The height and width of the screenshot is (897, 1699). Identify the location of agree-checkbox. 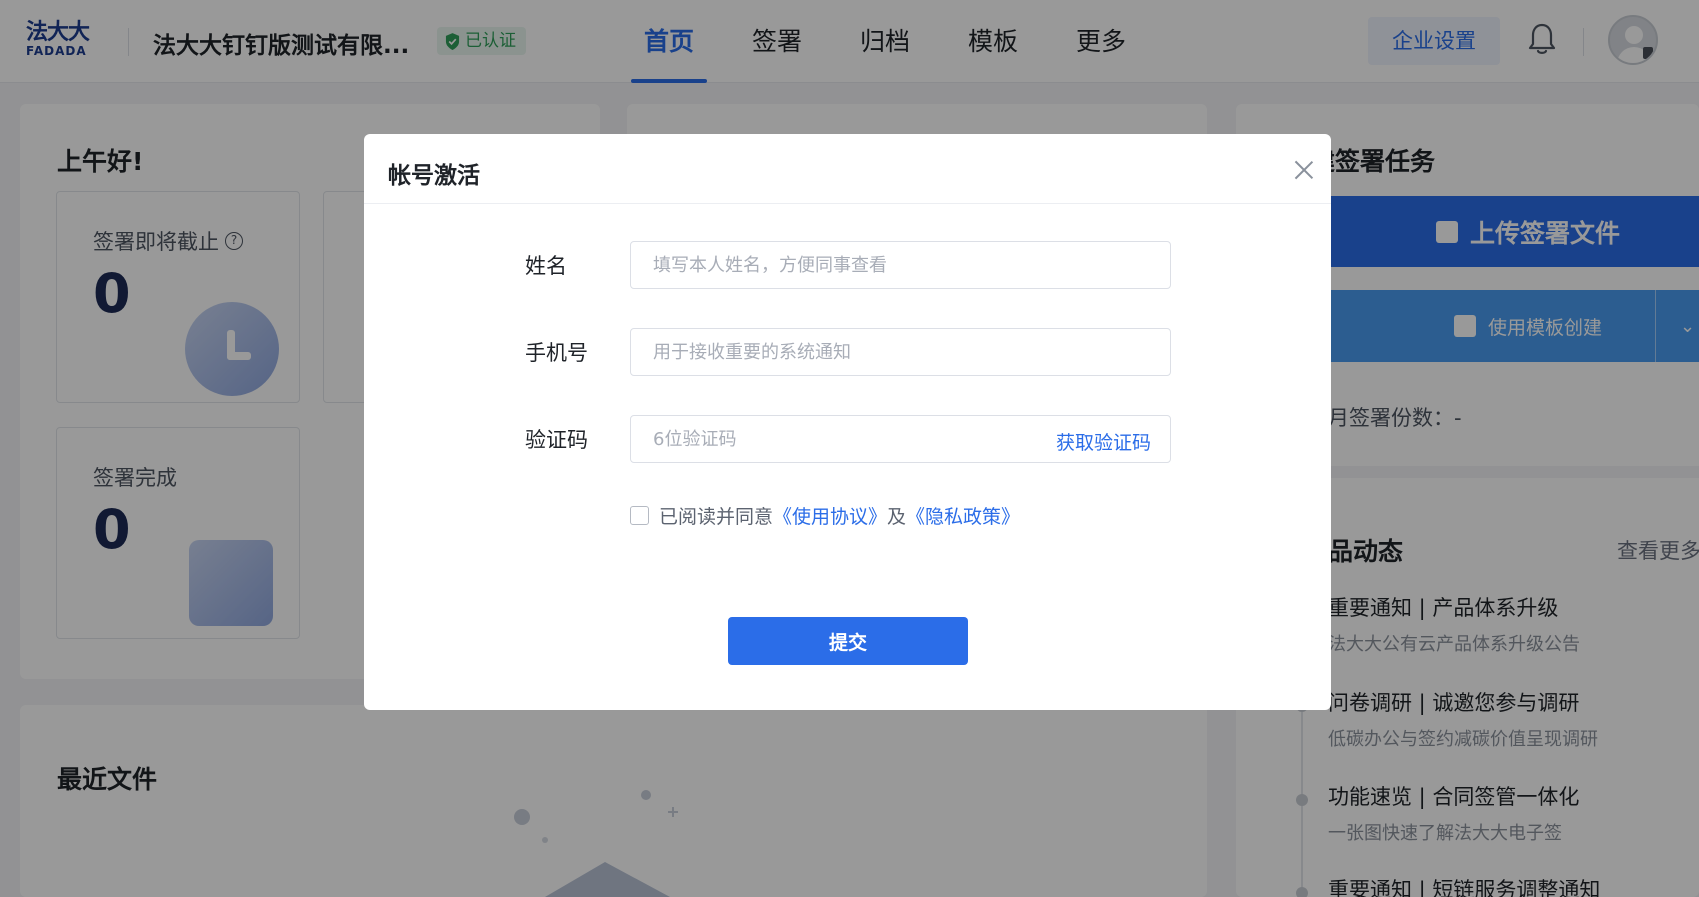
(639, 515).